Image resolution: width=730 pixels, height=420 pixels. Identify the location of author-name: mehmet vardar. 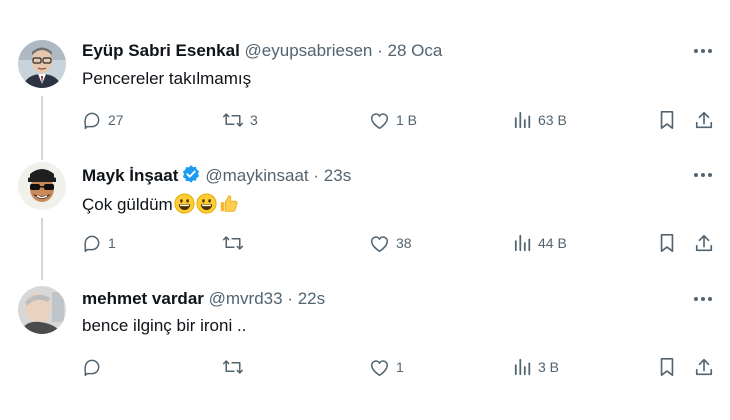
(143, 298).